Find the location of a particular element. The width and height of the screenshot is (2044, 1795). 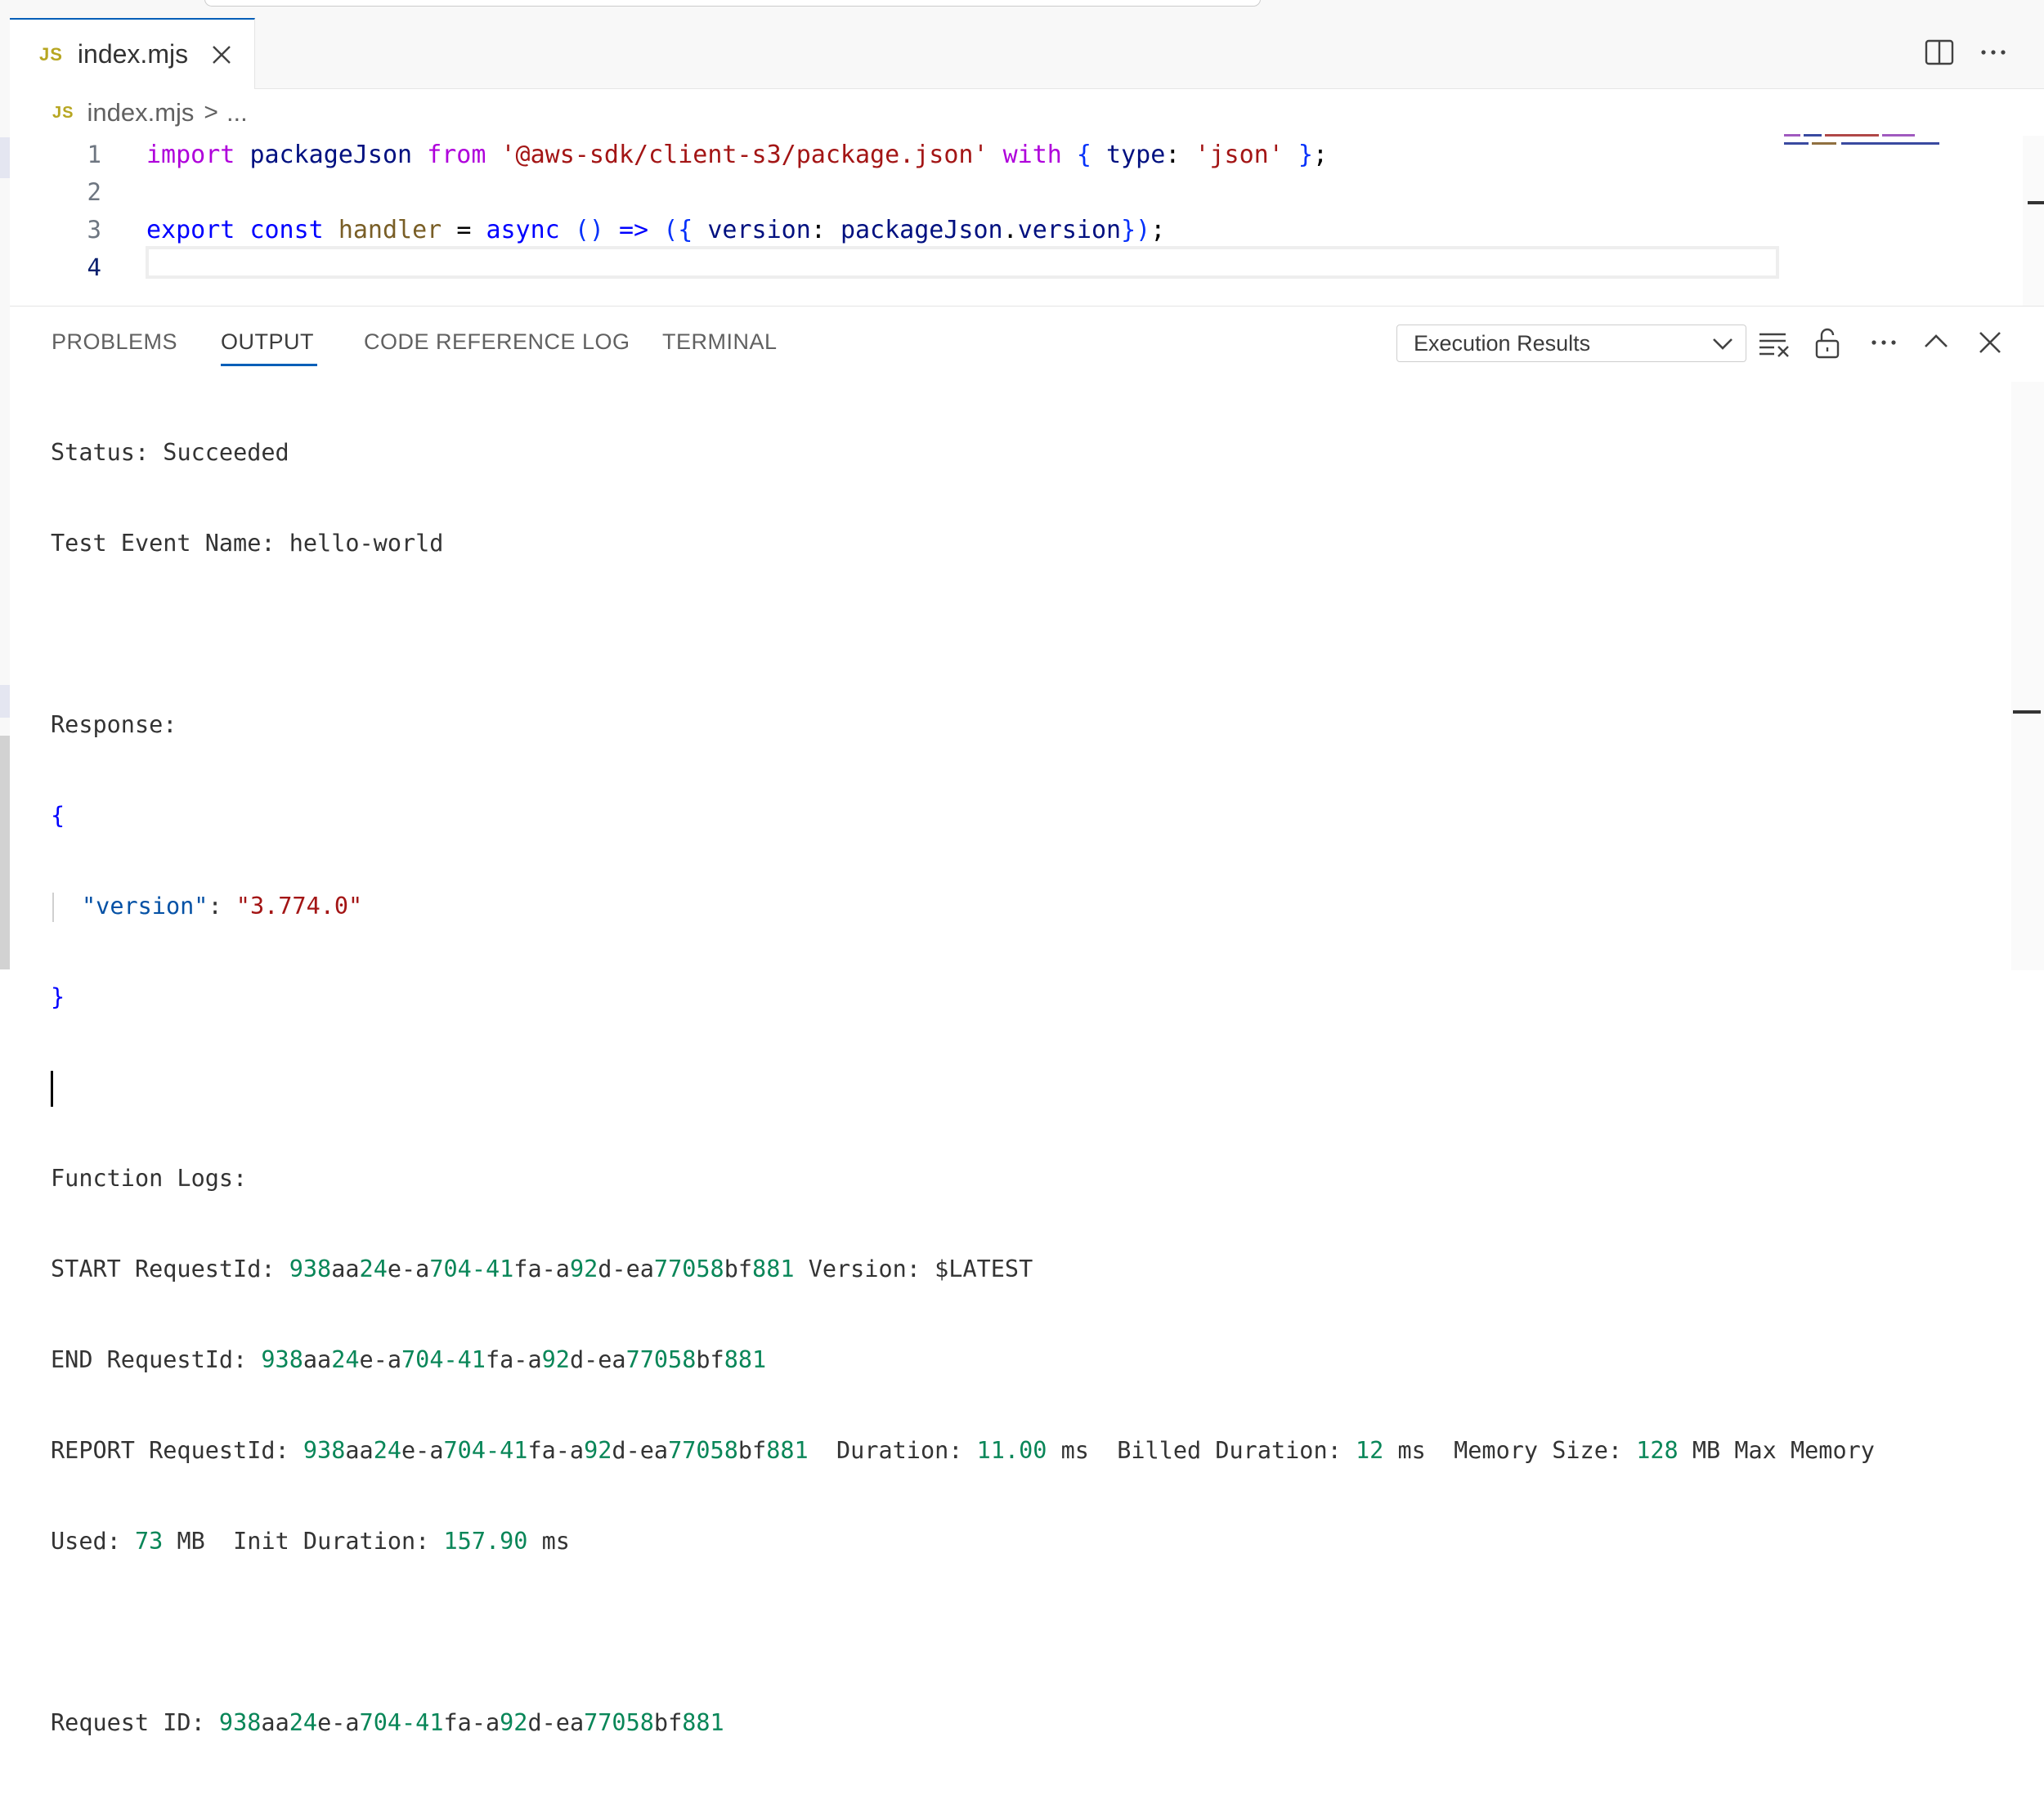

close-panel-icon is located at coordinates (1990, 342).